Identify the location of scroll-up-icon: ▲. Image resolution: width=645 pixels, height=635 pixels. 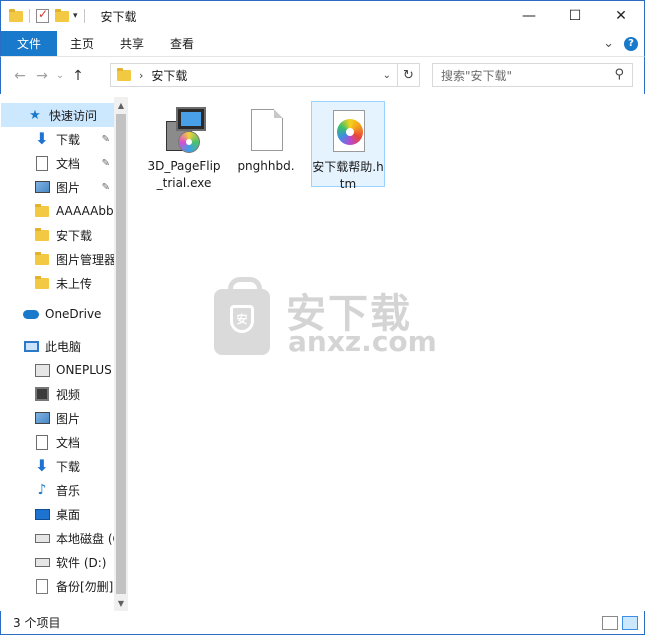
(121, 105).